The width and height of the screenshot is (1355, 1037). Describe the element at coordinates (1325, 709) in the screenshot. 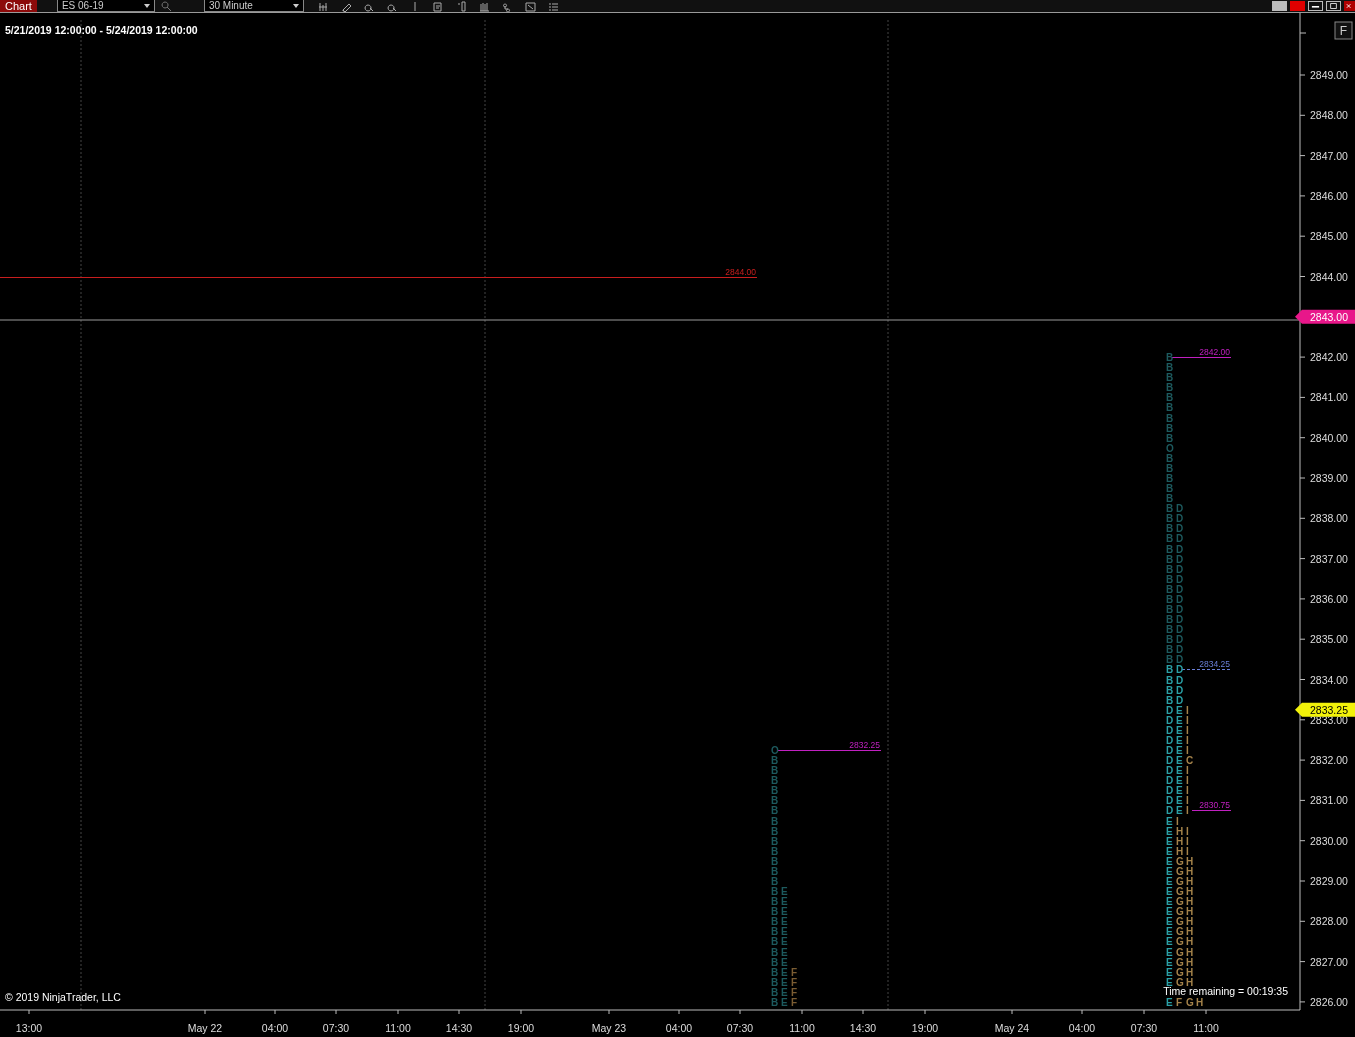

I see `price-marker: 2833.25` at that location.